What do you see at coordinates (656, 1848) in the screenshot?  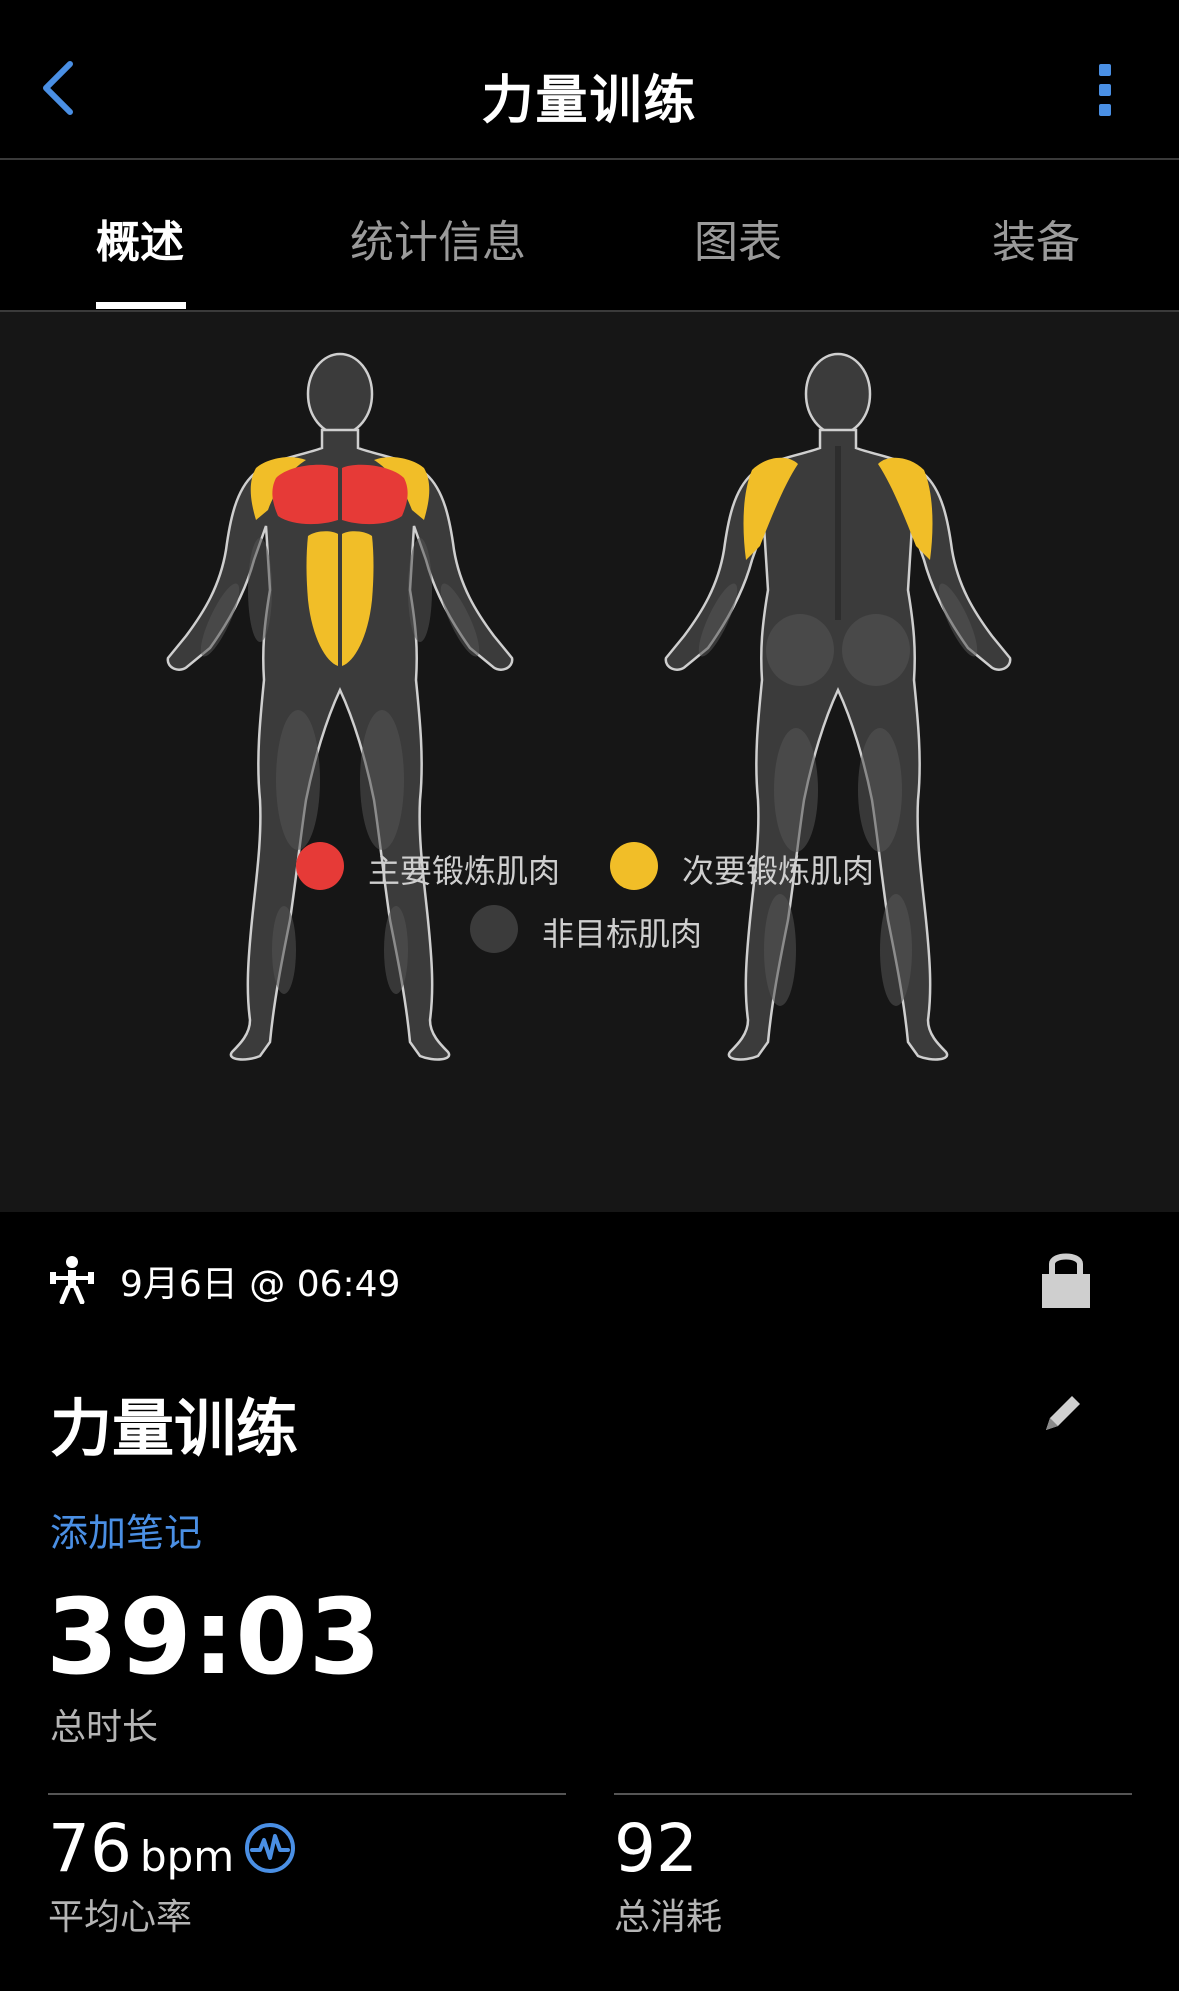 I see `total-calories-value: 92` at bounding box center [656, 1848].